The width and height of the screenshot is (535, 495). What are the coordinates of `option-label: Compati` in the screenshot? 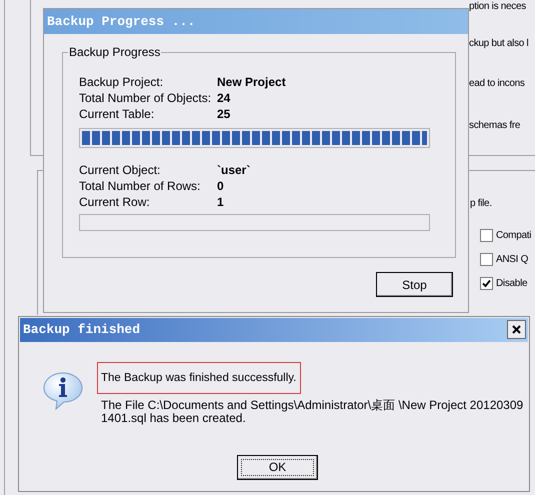 It's located at (514, 236).